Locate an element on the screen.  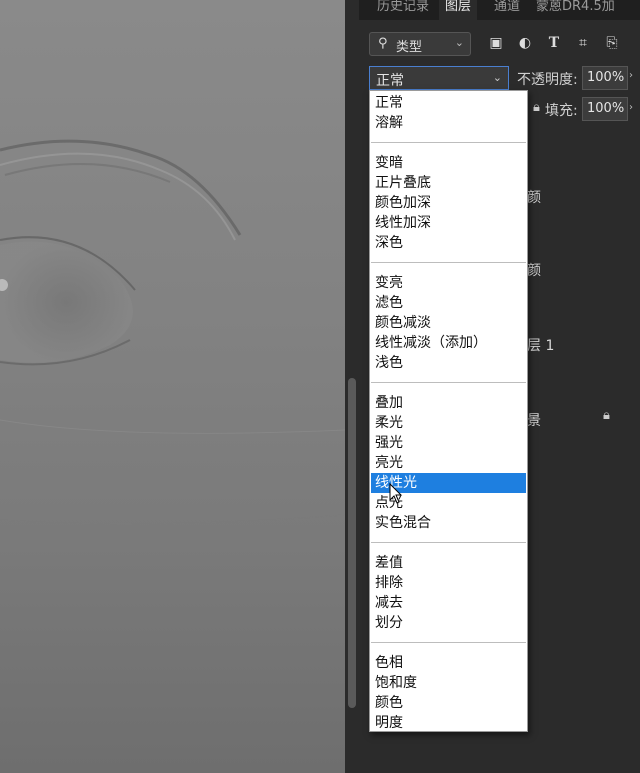
menu-item-hard-mix: 实色混合 is located at coordinates (448, 523).